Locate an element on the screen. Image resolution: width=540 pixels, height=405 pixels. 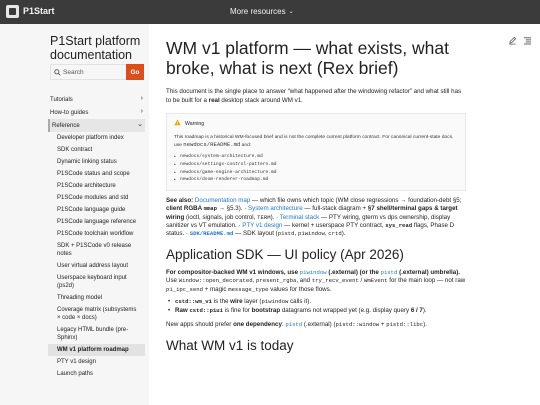
inline-code: present_rgba is located at coordinates (276, 281).